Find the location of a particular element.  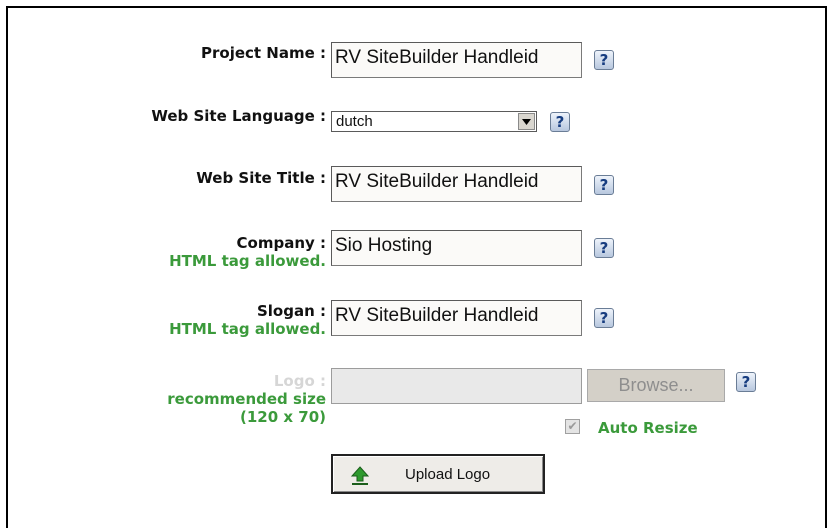

upload-arrow-icon is located at coordinates (360, 478).